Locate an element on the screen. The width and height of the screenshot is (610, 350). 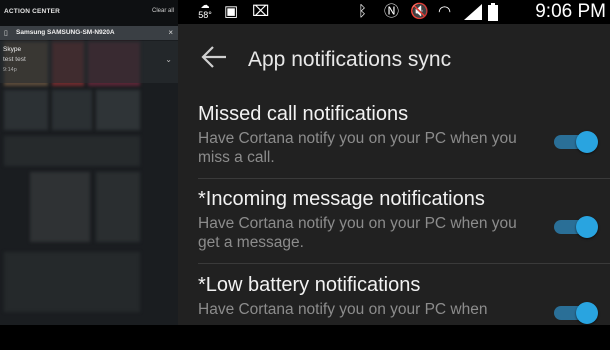
signal-icon is located at coordinates (473, 12).